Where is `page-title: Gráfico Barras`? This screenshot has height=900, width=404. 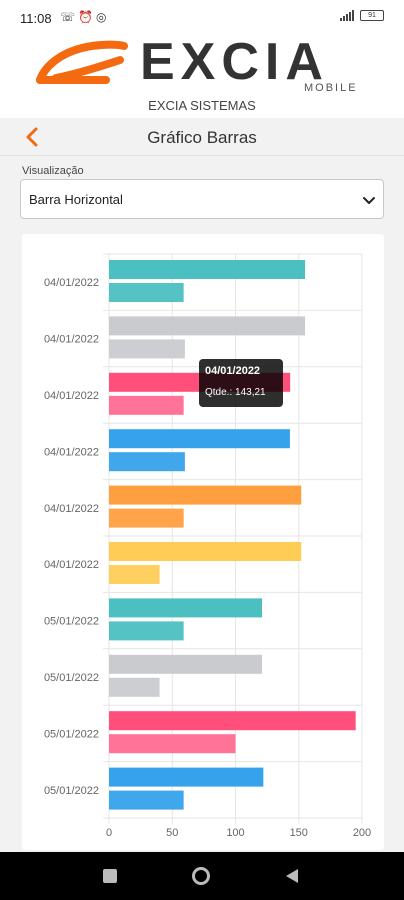
page-title: Gráfico Barras is located at coordinates (202, 137).